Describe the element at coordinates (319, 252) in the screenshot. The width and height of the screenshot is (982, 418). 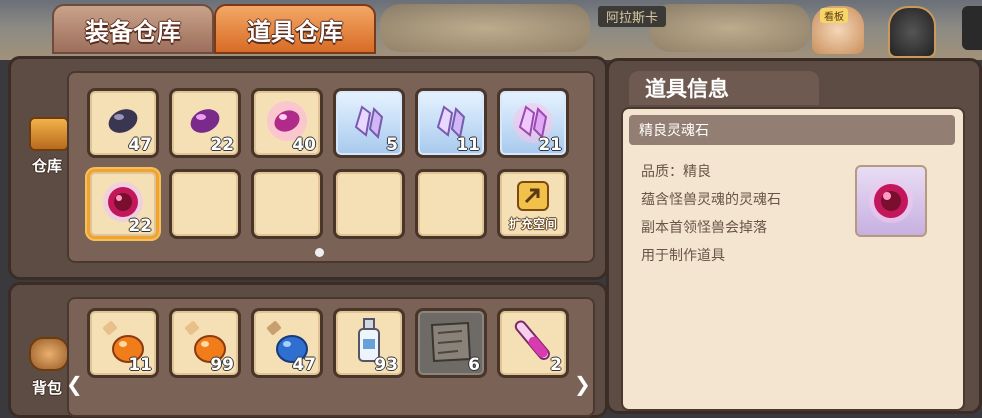
I see `page-indicator-dot` at that location.